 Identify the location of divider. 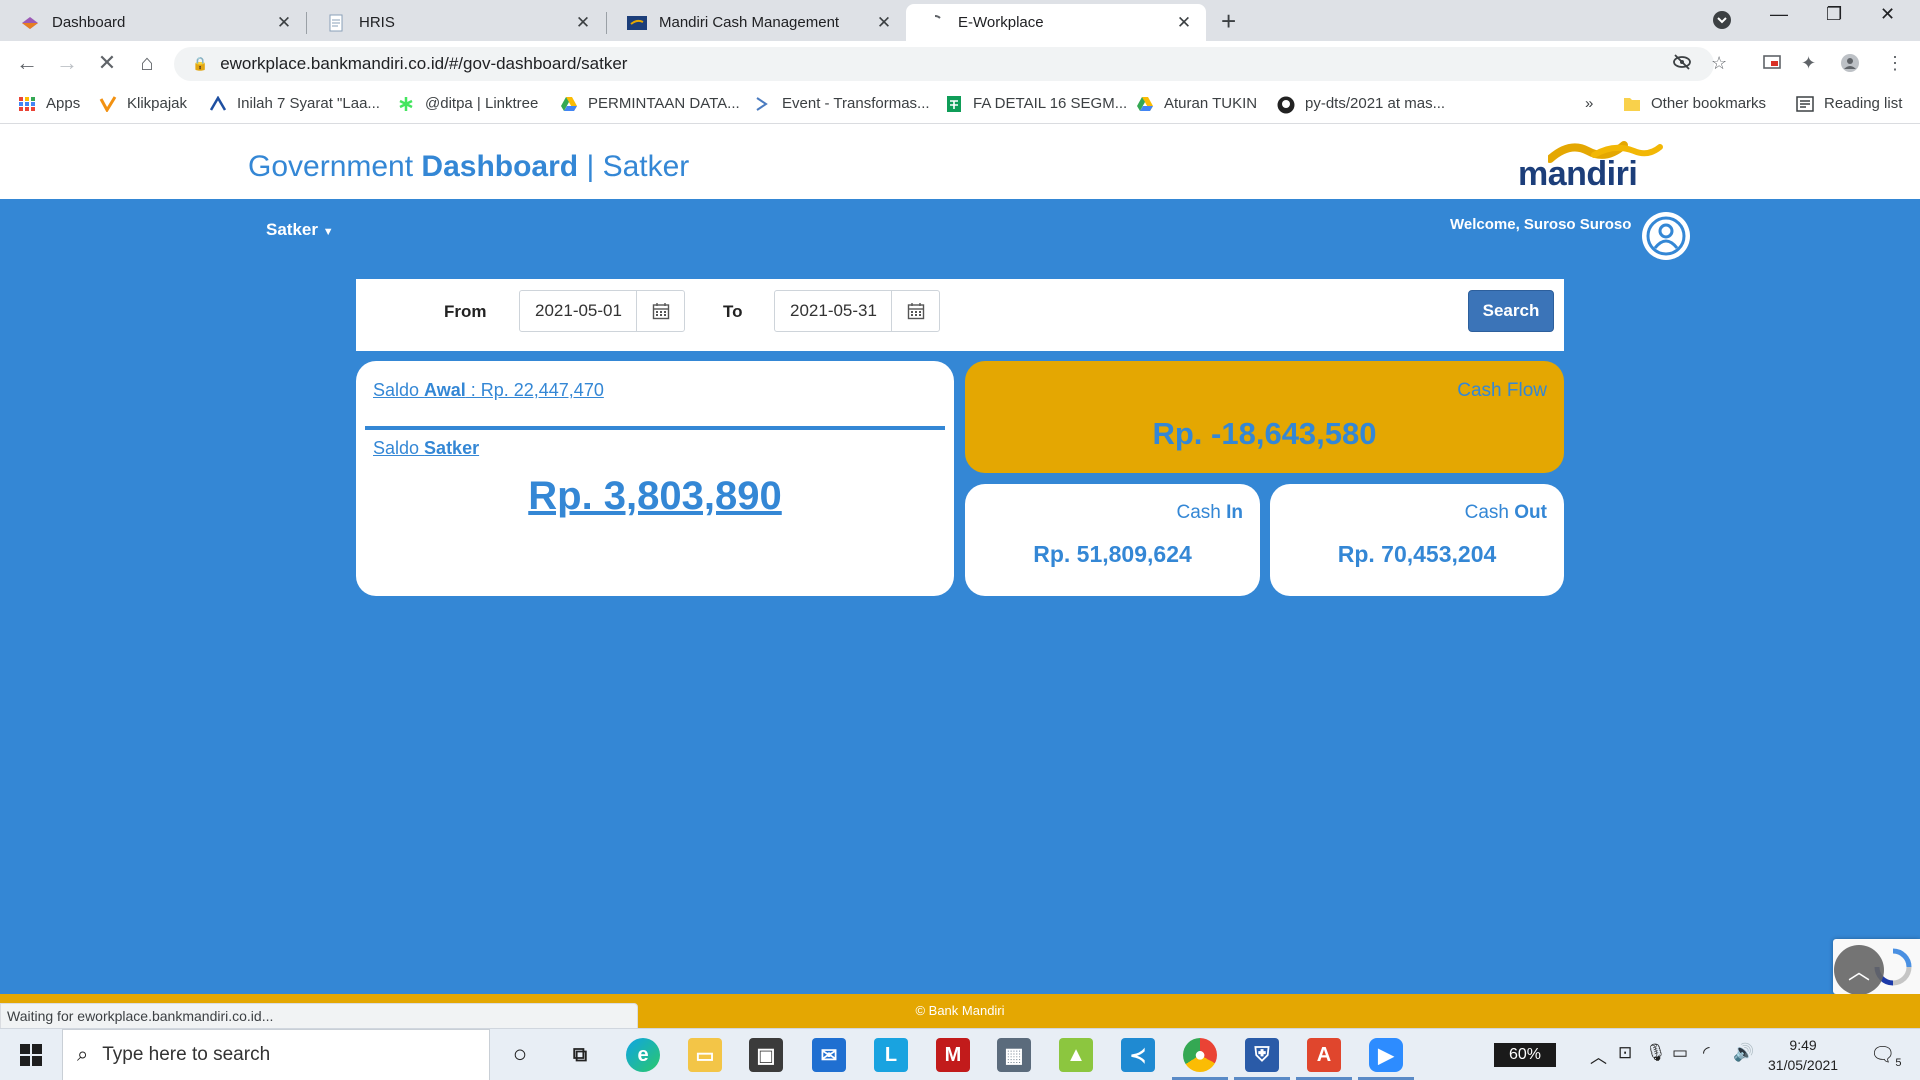
(655, 428).